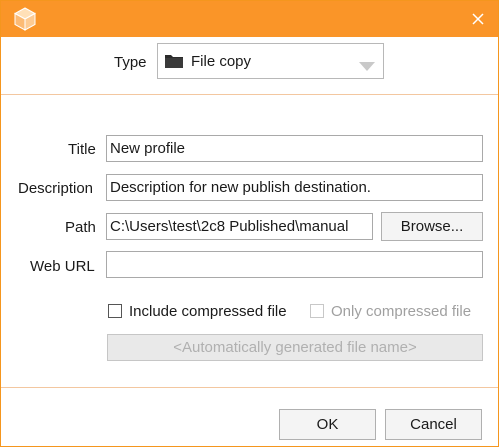 This screenshot has height=447, width=499. I want to click on path-field: C:\Users\test\2c8 Published\manual, so click(239, 226).